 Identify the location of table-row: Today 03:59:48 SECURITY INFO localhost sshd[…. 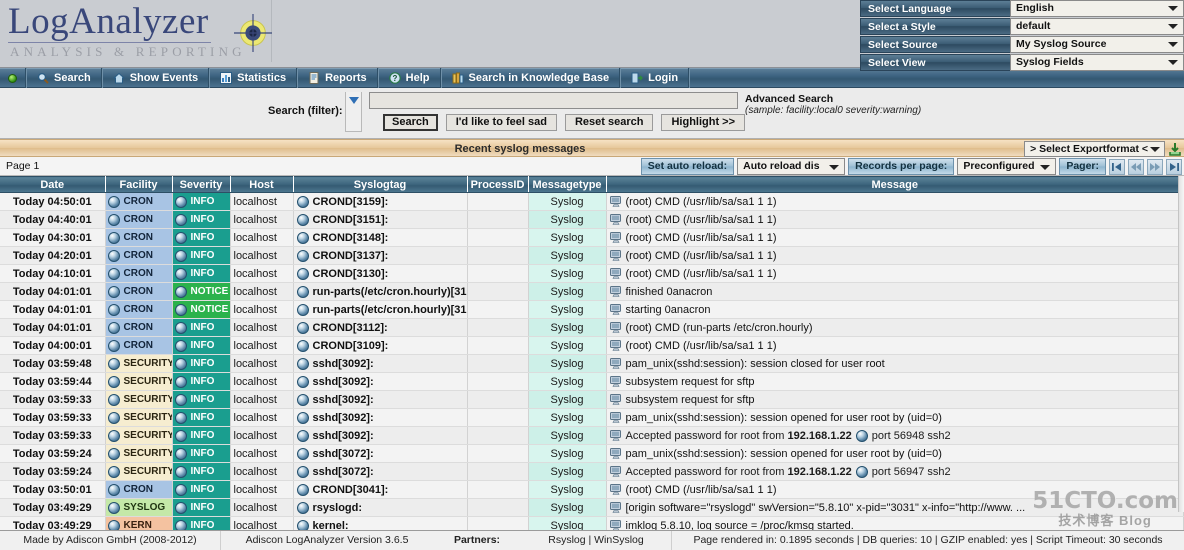
(592, 363).